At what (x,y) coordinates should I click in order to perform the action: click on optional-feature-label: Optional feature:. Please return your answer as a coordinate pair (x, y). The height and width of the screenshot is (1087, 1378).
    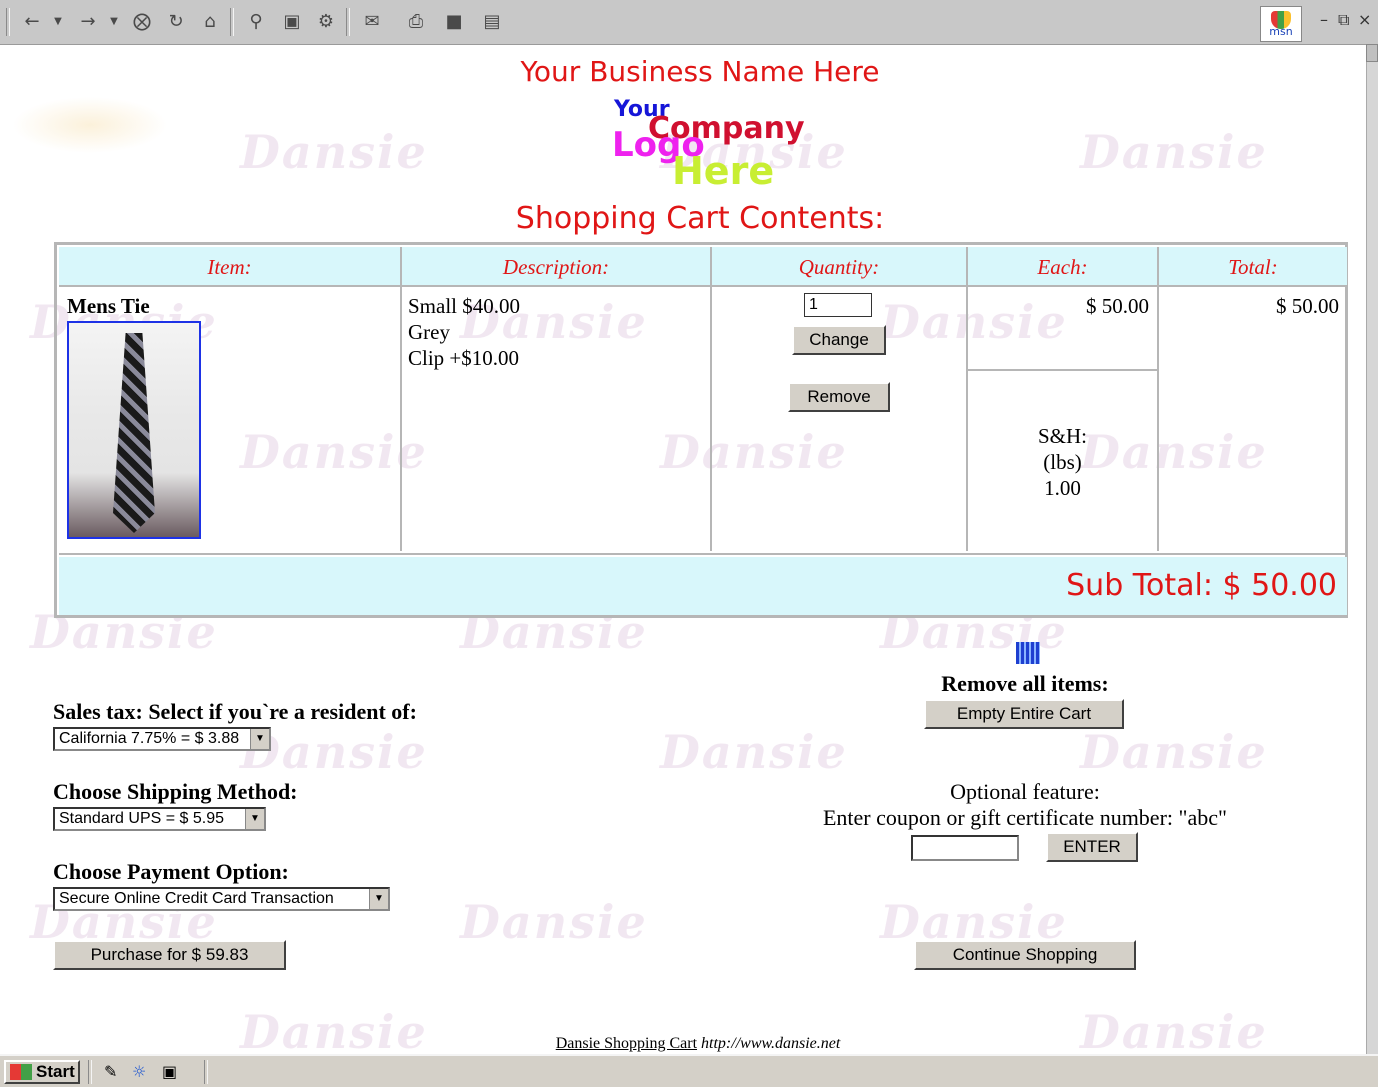
    Looking at the image, I should click on (1025, 791).